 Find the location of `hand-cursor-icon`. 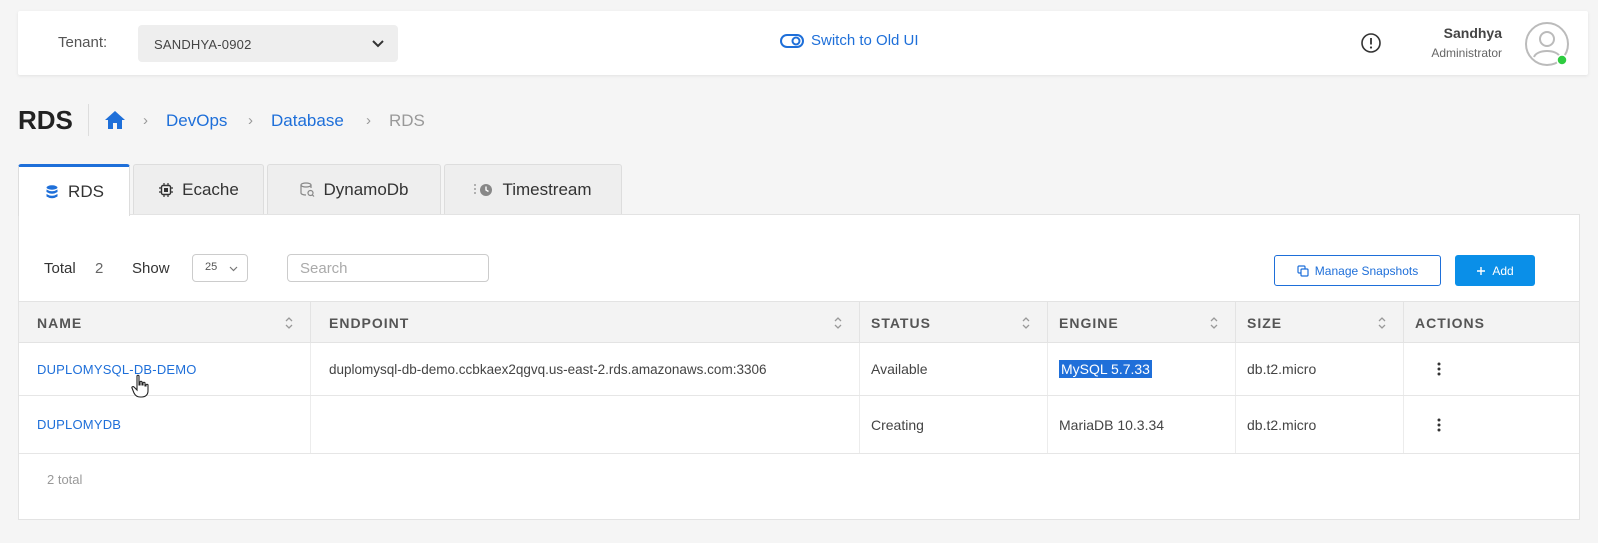

hand-cursor-icon is located at coordinates (140, 386).